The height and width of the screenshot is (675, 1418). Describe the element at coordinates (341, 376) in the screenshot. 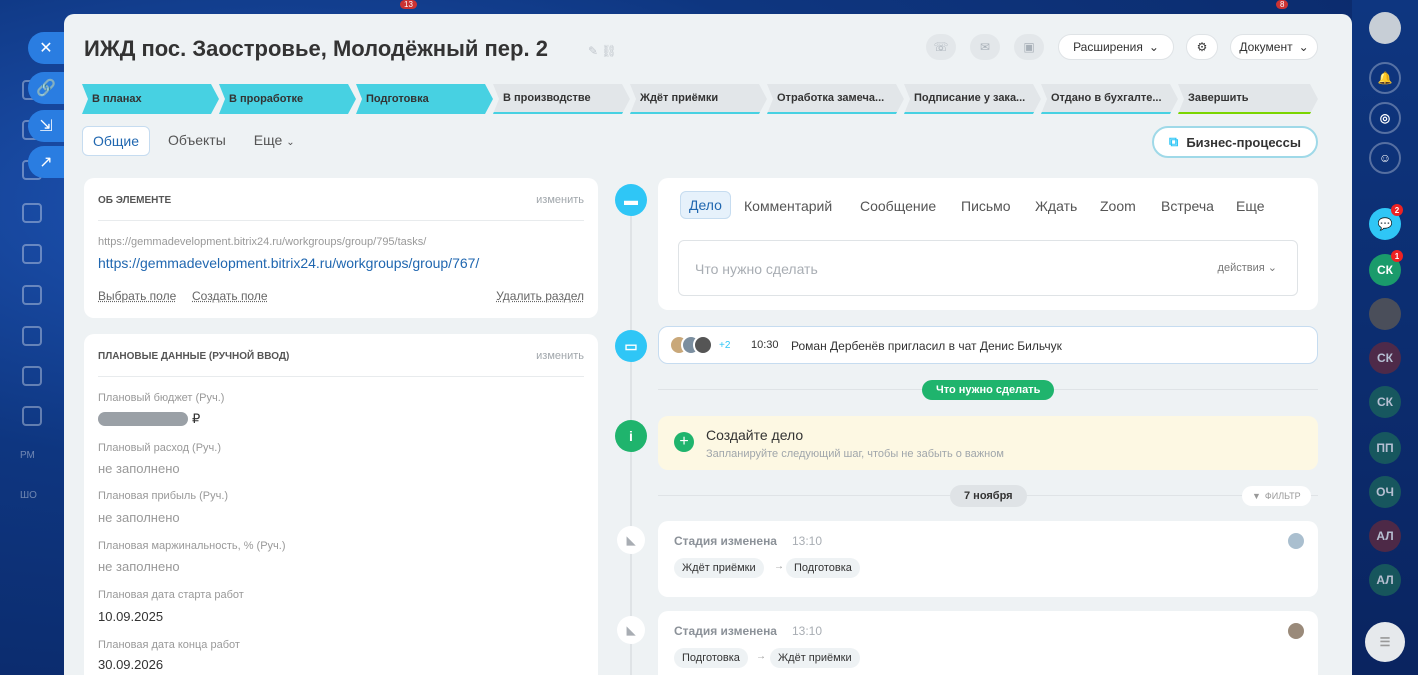

I see `divider` at that location.